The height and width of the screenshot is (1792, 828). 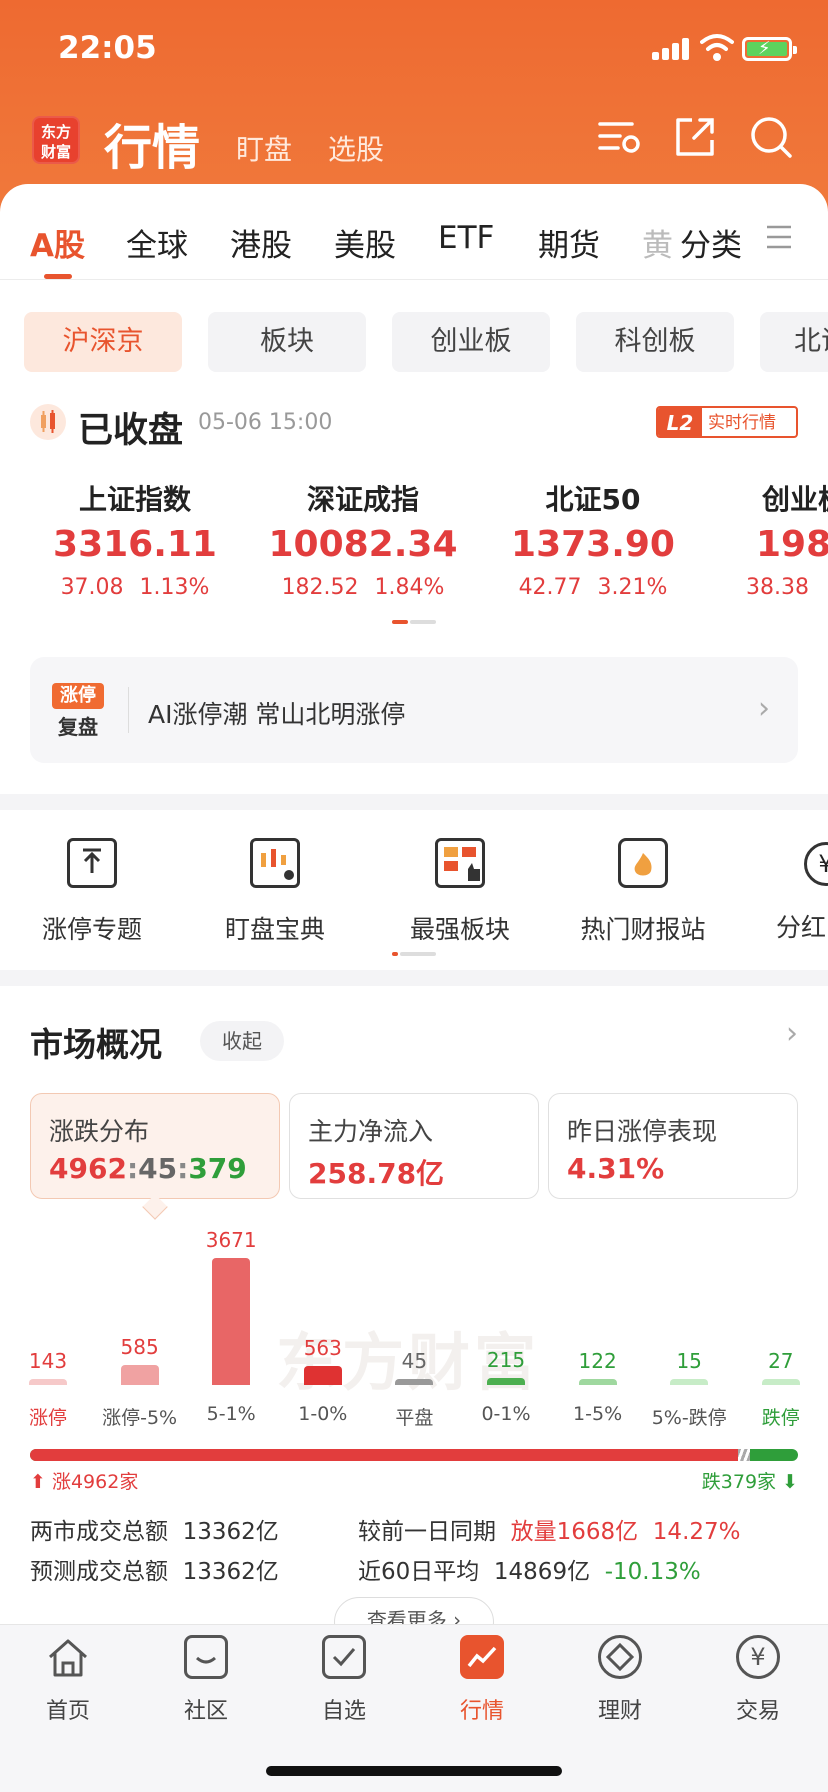 I want to click on tab-futures: 期货, so click(x=569, y=242).